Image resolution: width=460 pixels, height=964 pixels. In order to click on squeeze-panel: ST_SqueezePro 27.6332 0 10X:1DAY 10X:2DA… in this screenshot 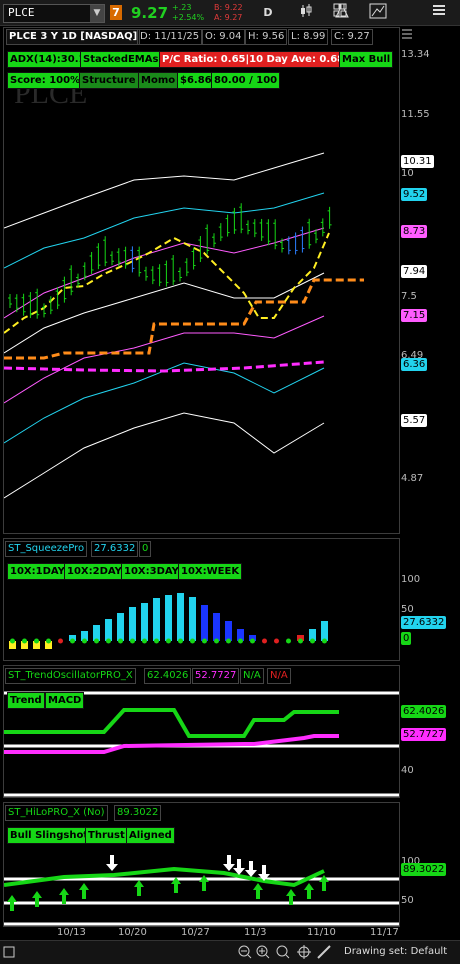, I will do `click(201, 599)`.